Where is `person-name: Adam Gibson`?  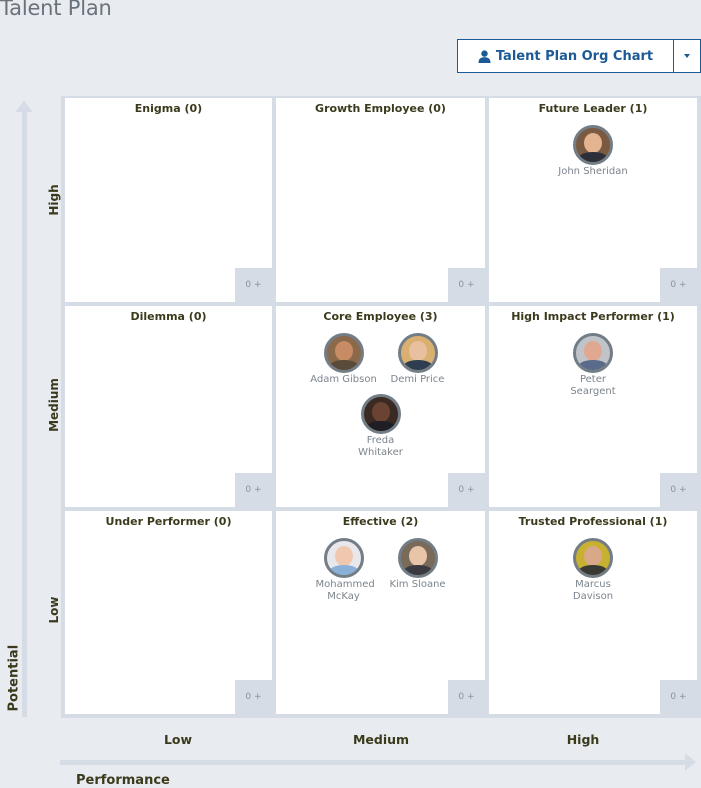 person-name: Adam Gibson is located at coordinates (343, 379).